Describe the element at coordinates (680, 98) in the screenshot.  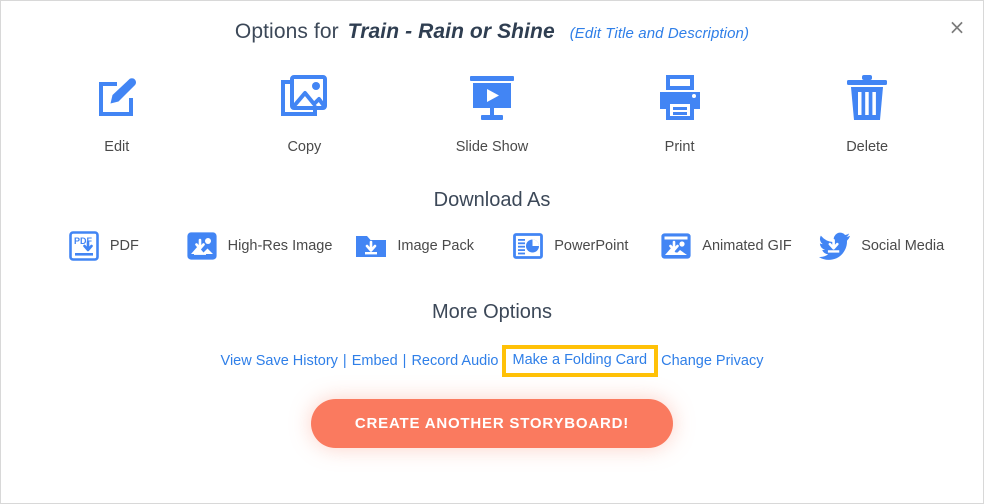
I see `printer-icon` at that location.